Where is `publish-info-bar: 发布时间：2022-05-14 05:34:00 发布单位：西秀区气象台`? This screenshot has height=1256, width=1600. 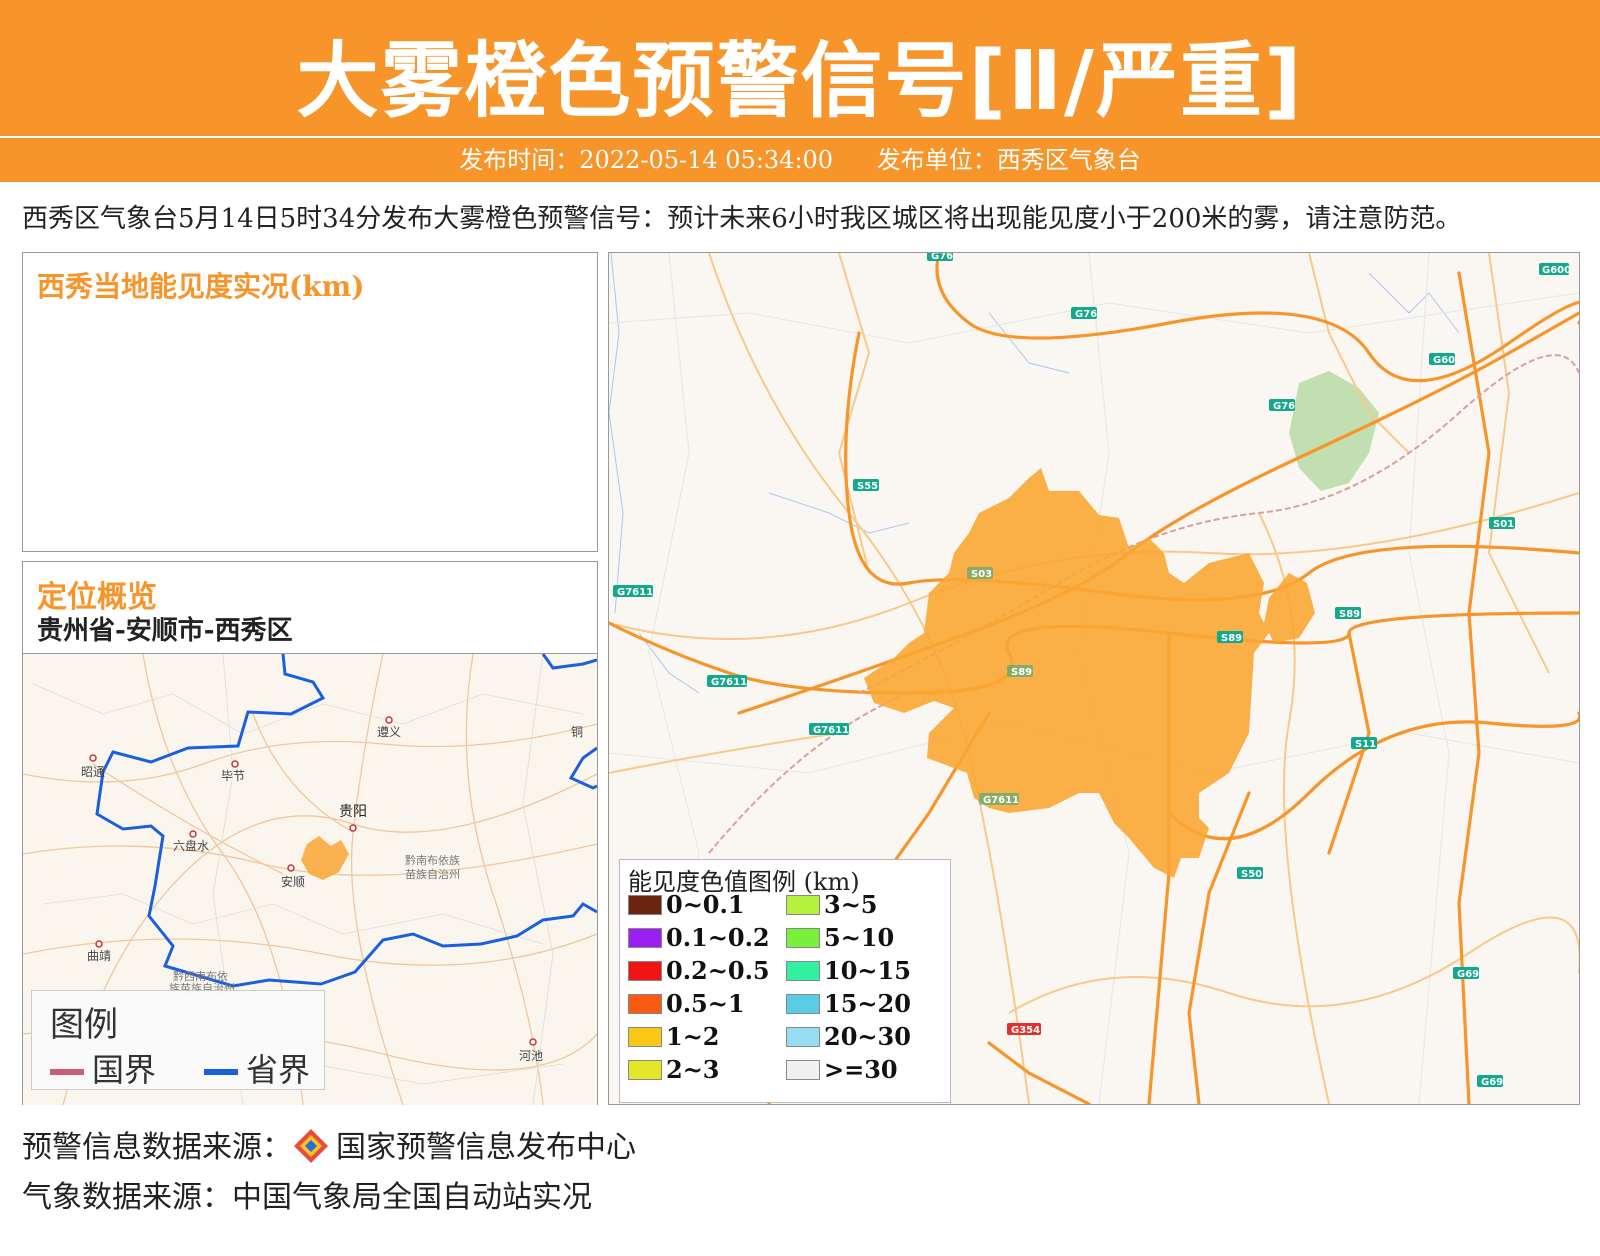
publish-info-bar: 发布时间：2022-05-14 05:34:00 发布单位：西秀区气象台 is located at coordinates (800, 160).